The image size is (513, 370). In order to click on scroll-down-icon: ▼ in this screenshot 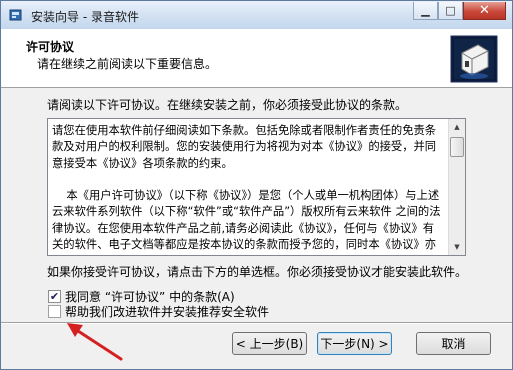, I will do `click(457, 247)`.